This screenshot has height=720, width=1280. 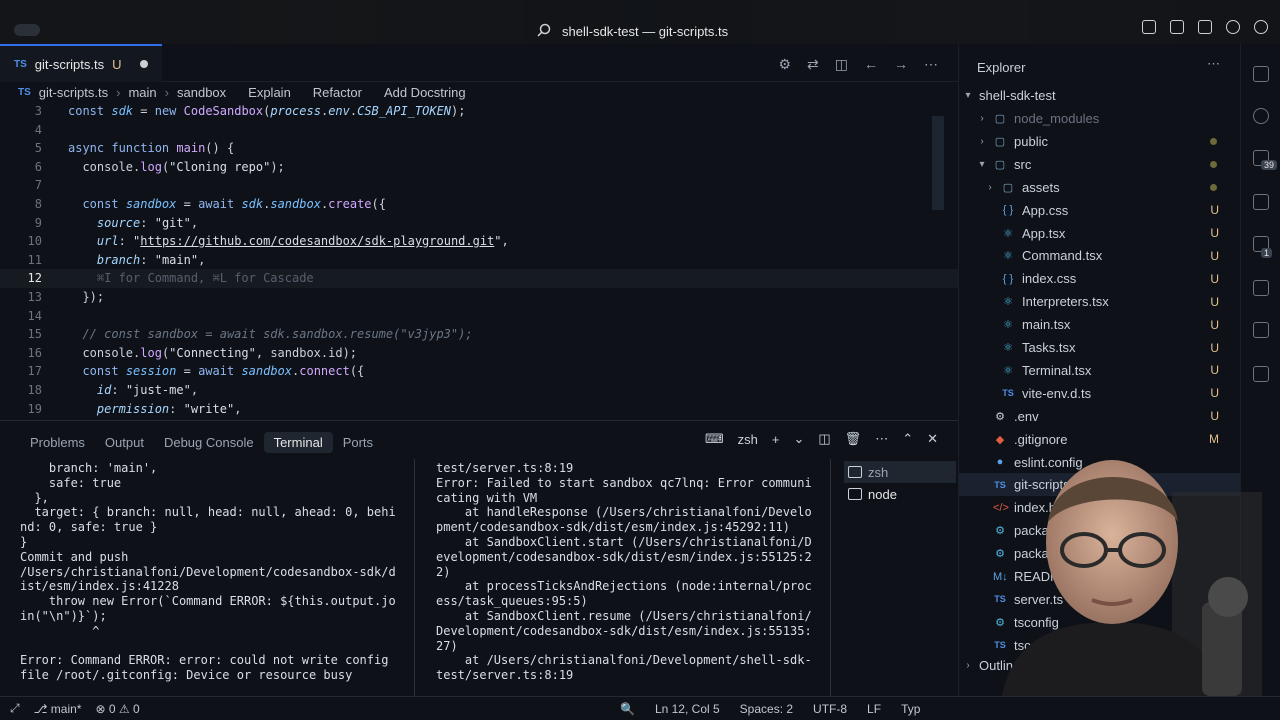 I want to click on accounts-icon, so click(x=1233, y=27).